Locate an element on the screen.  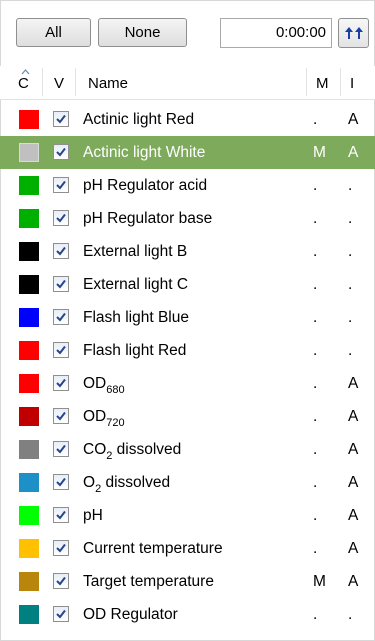
list-item: External light B.. is located at coordinates (187, 251).